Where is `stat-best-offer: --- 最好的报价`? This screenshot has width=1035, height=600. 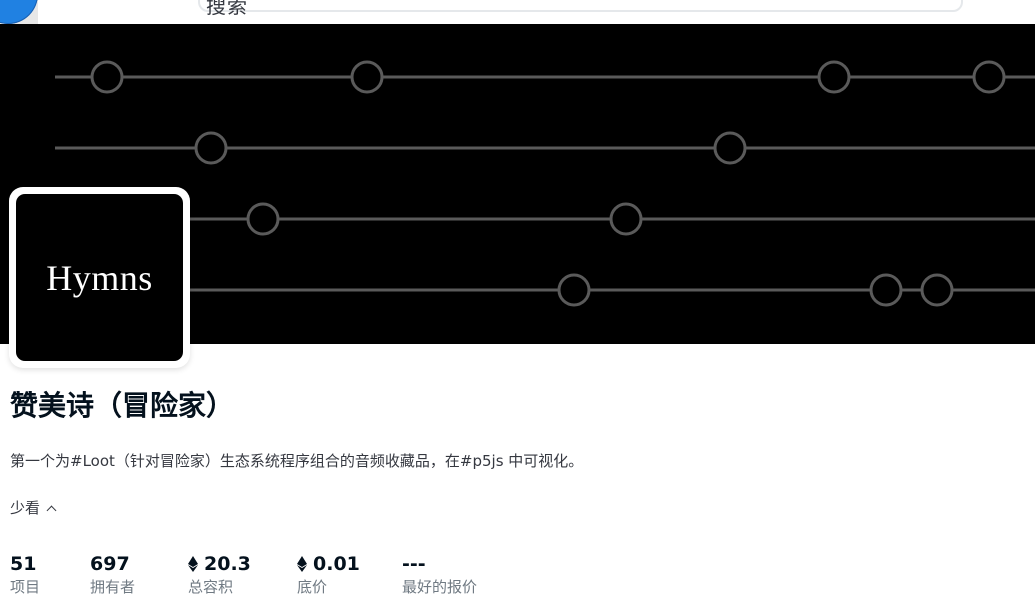 stat-best-offer: --- 最好的报价 is located at coordinates (439, 574).